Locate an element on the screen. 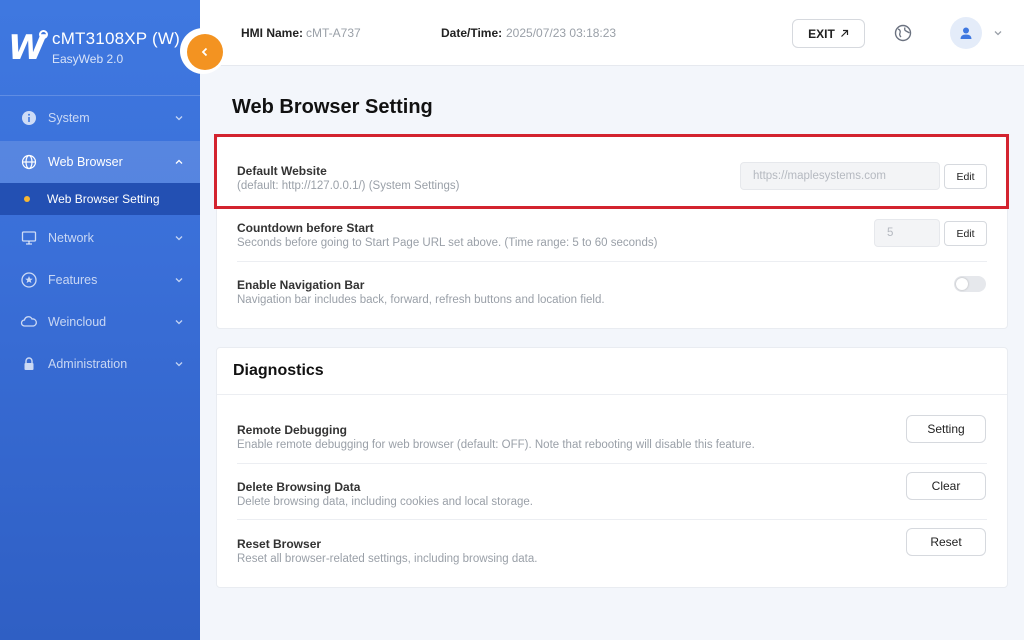  section-divider is located at coordinates (612, 394).